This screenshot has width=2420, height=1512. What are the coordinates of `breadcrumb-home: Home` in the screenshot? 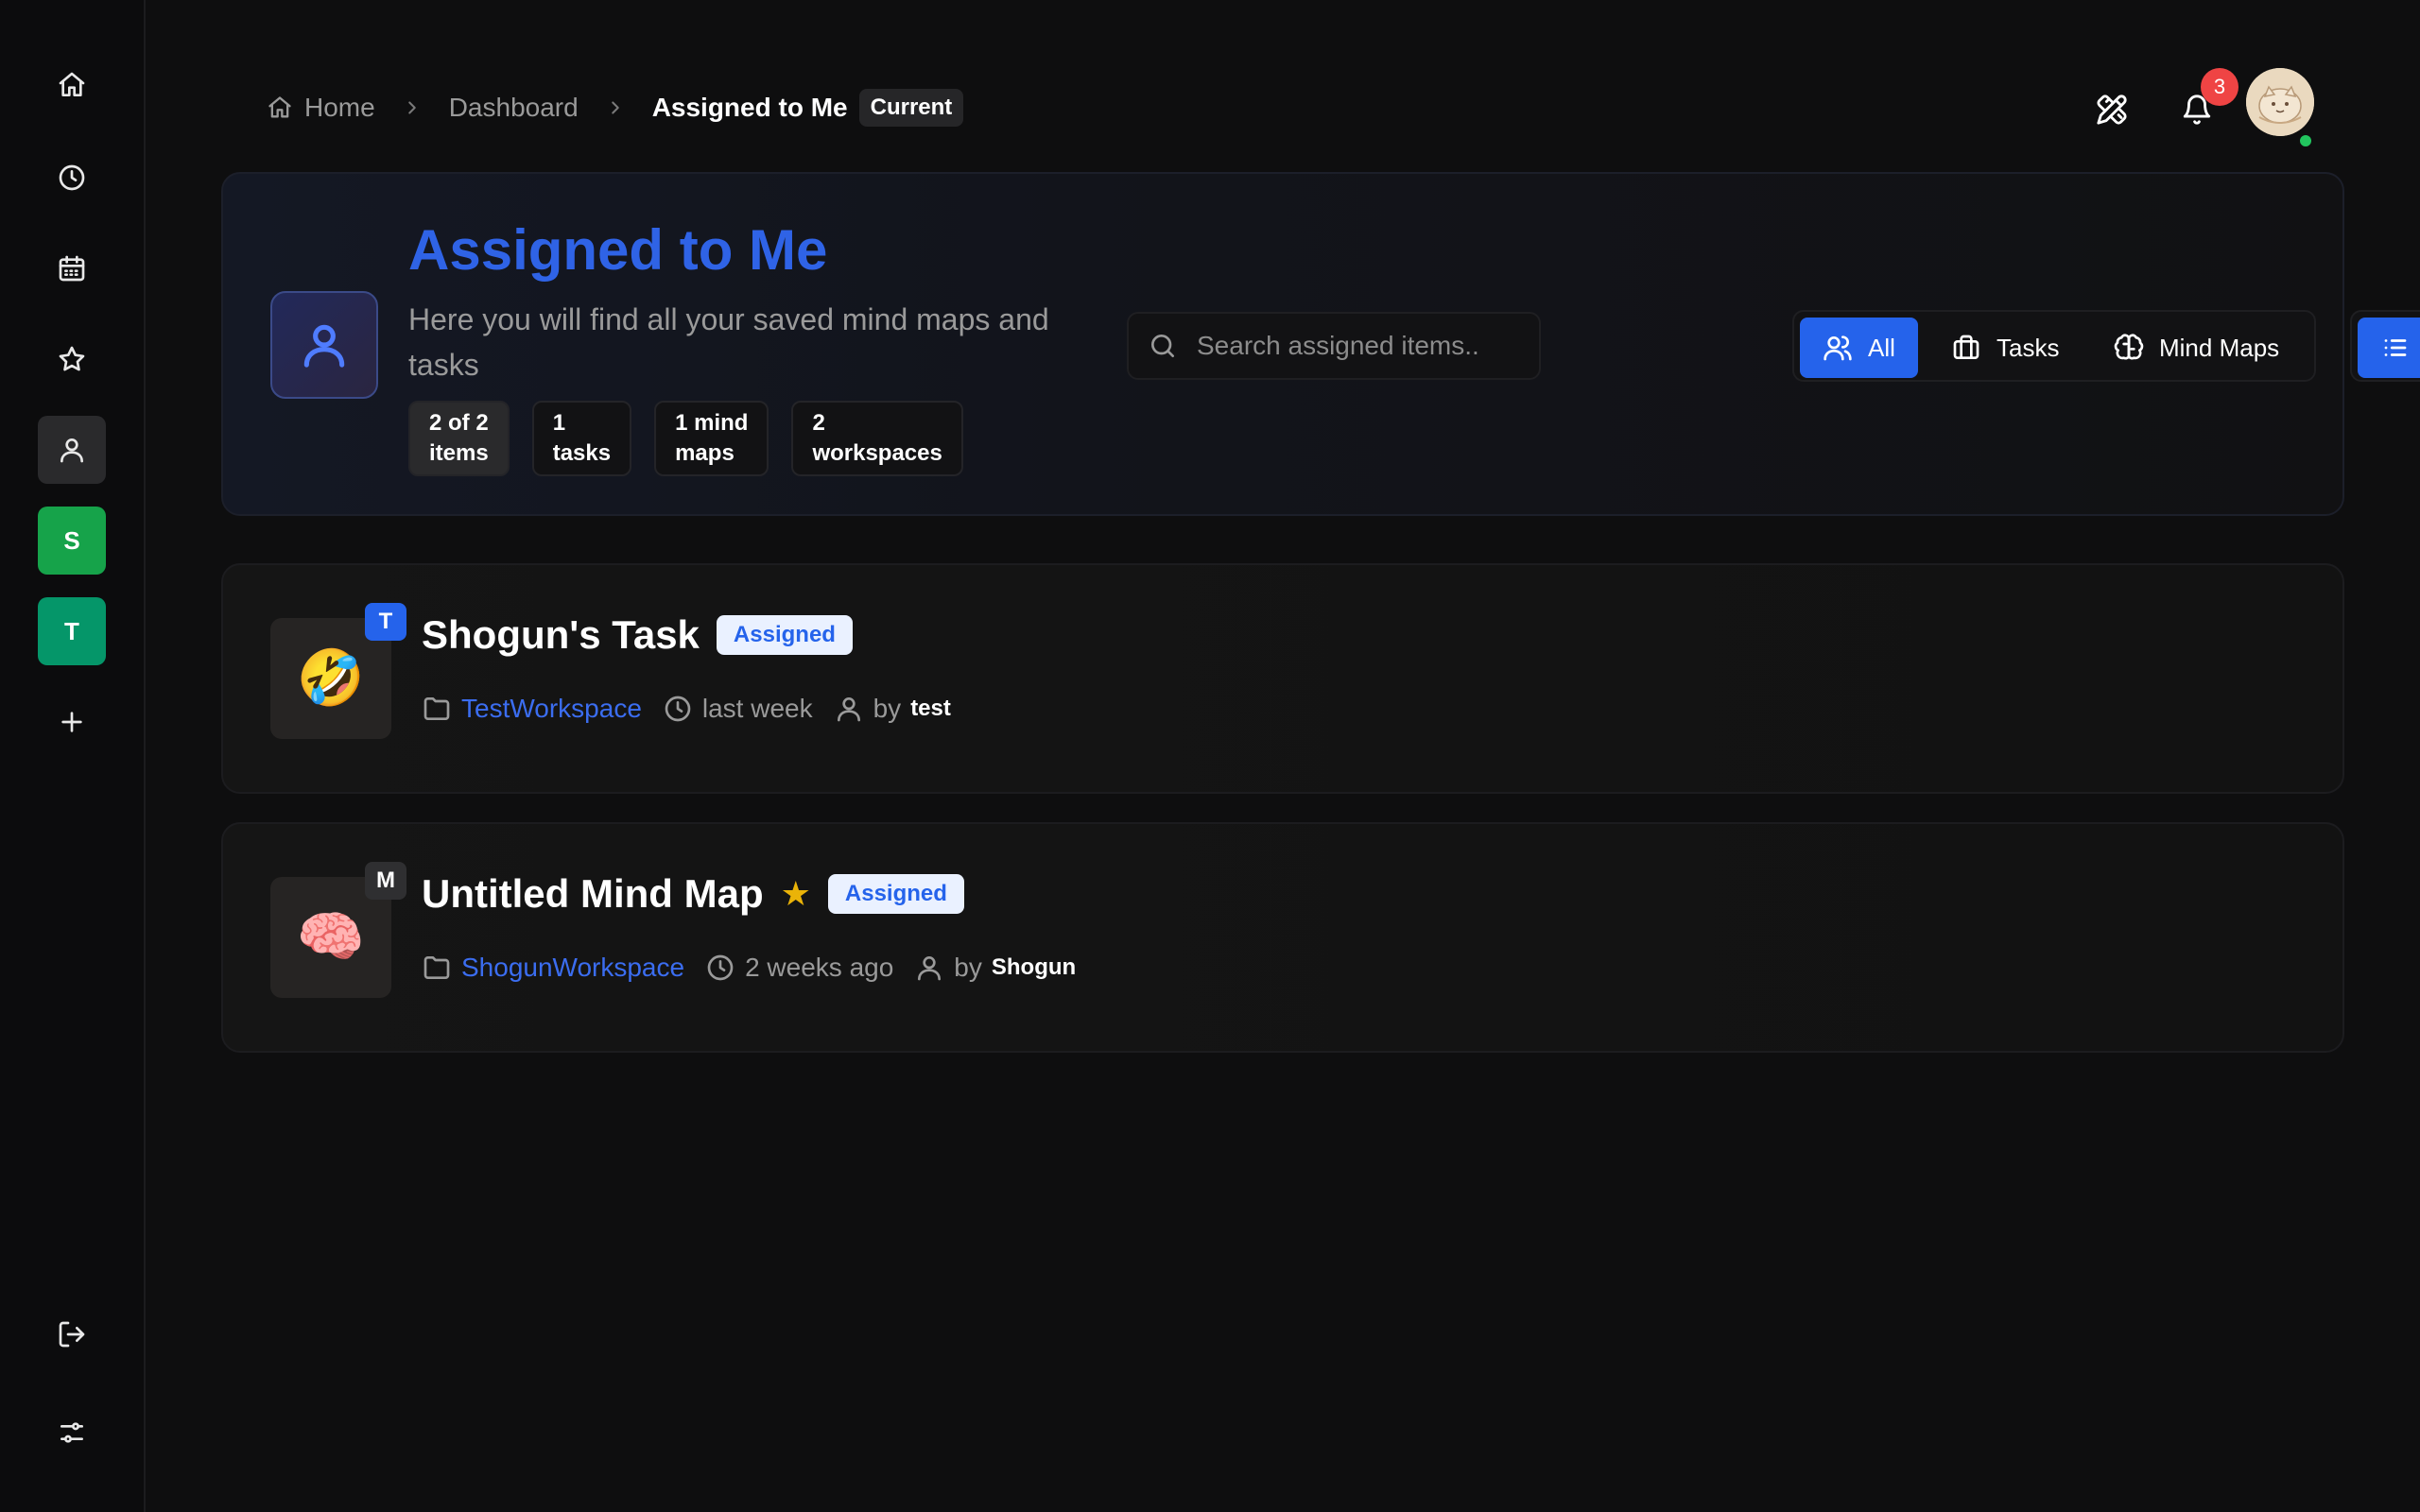 It's located at (321, 108).